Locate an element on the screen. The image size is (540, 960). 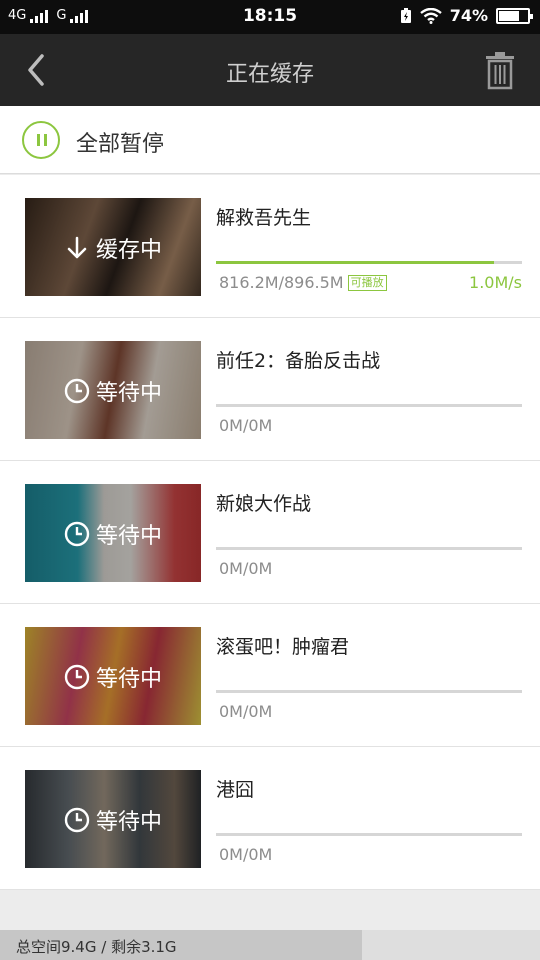
video-title: 前任2：备胎反击战 is located at coordinates (298, 361).